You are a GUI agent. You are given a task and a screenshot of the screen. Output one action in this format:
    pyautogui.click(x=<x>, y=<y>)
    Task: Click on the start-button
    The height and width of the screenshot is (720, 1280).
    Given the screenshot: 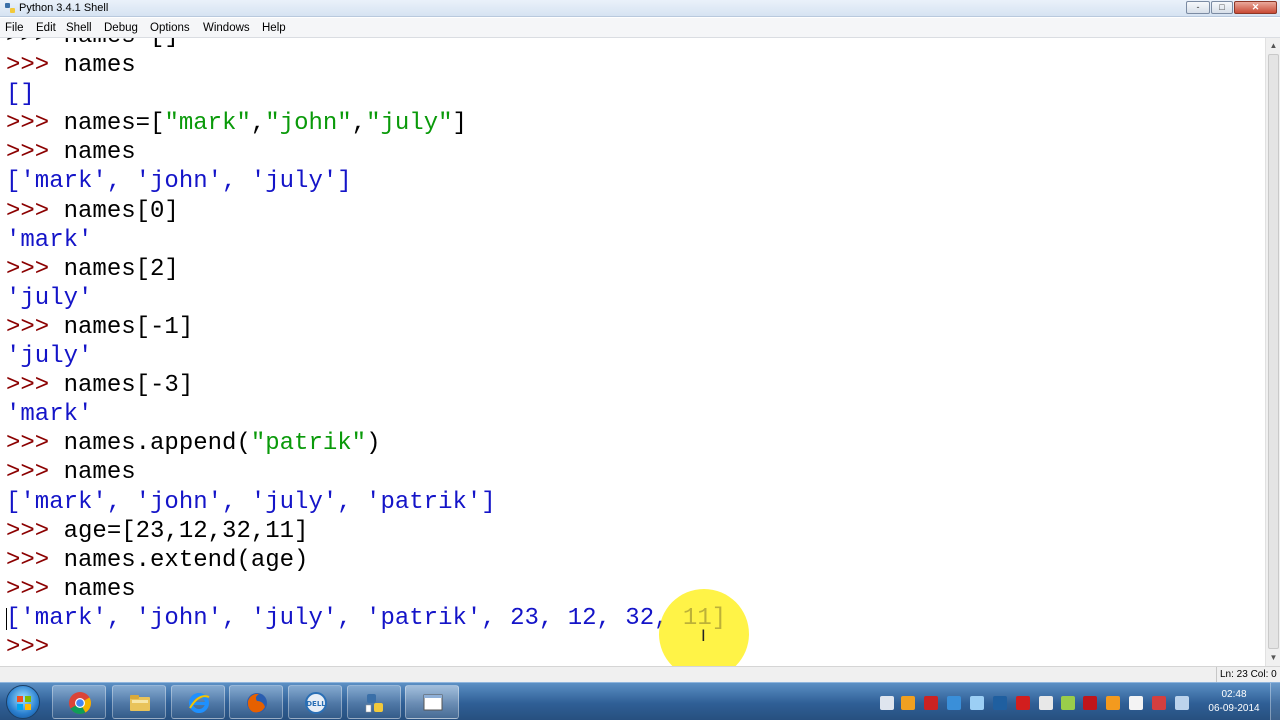 What is the action you would take?
    pyautogui.click(x=23, y=702)
    